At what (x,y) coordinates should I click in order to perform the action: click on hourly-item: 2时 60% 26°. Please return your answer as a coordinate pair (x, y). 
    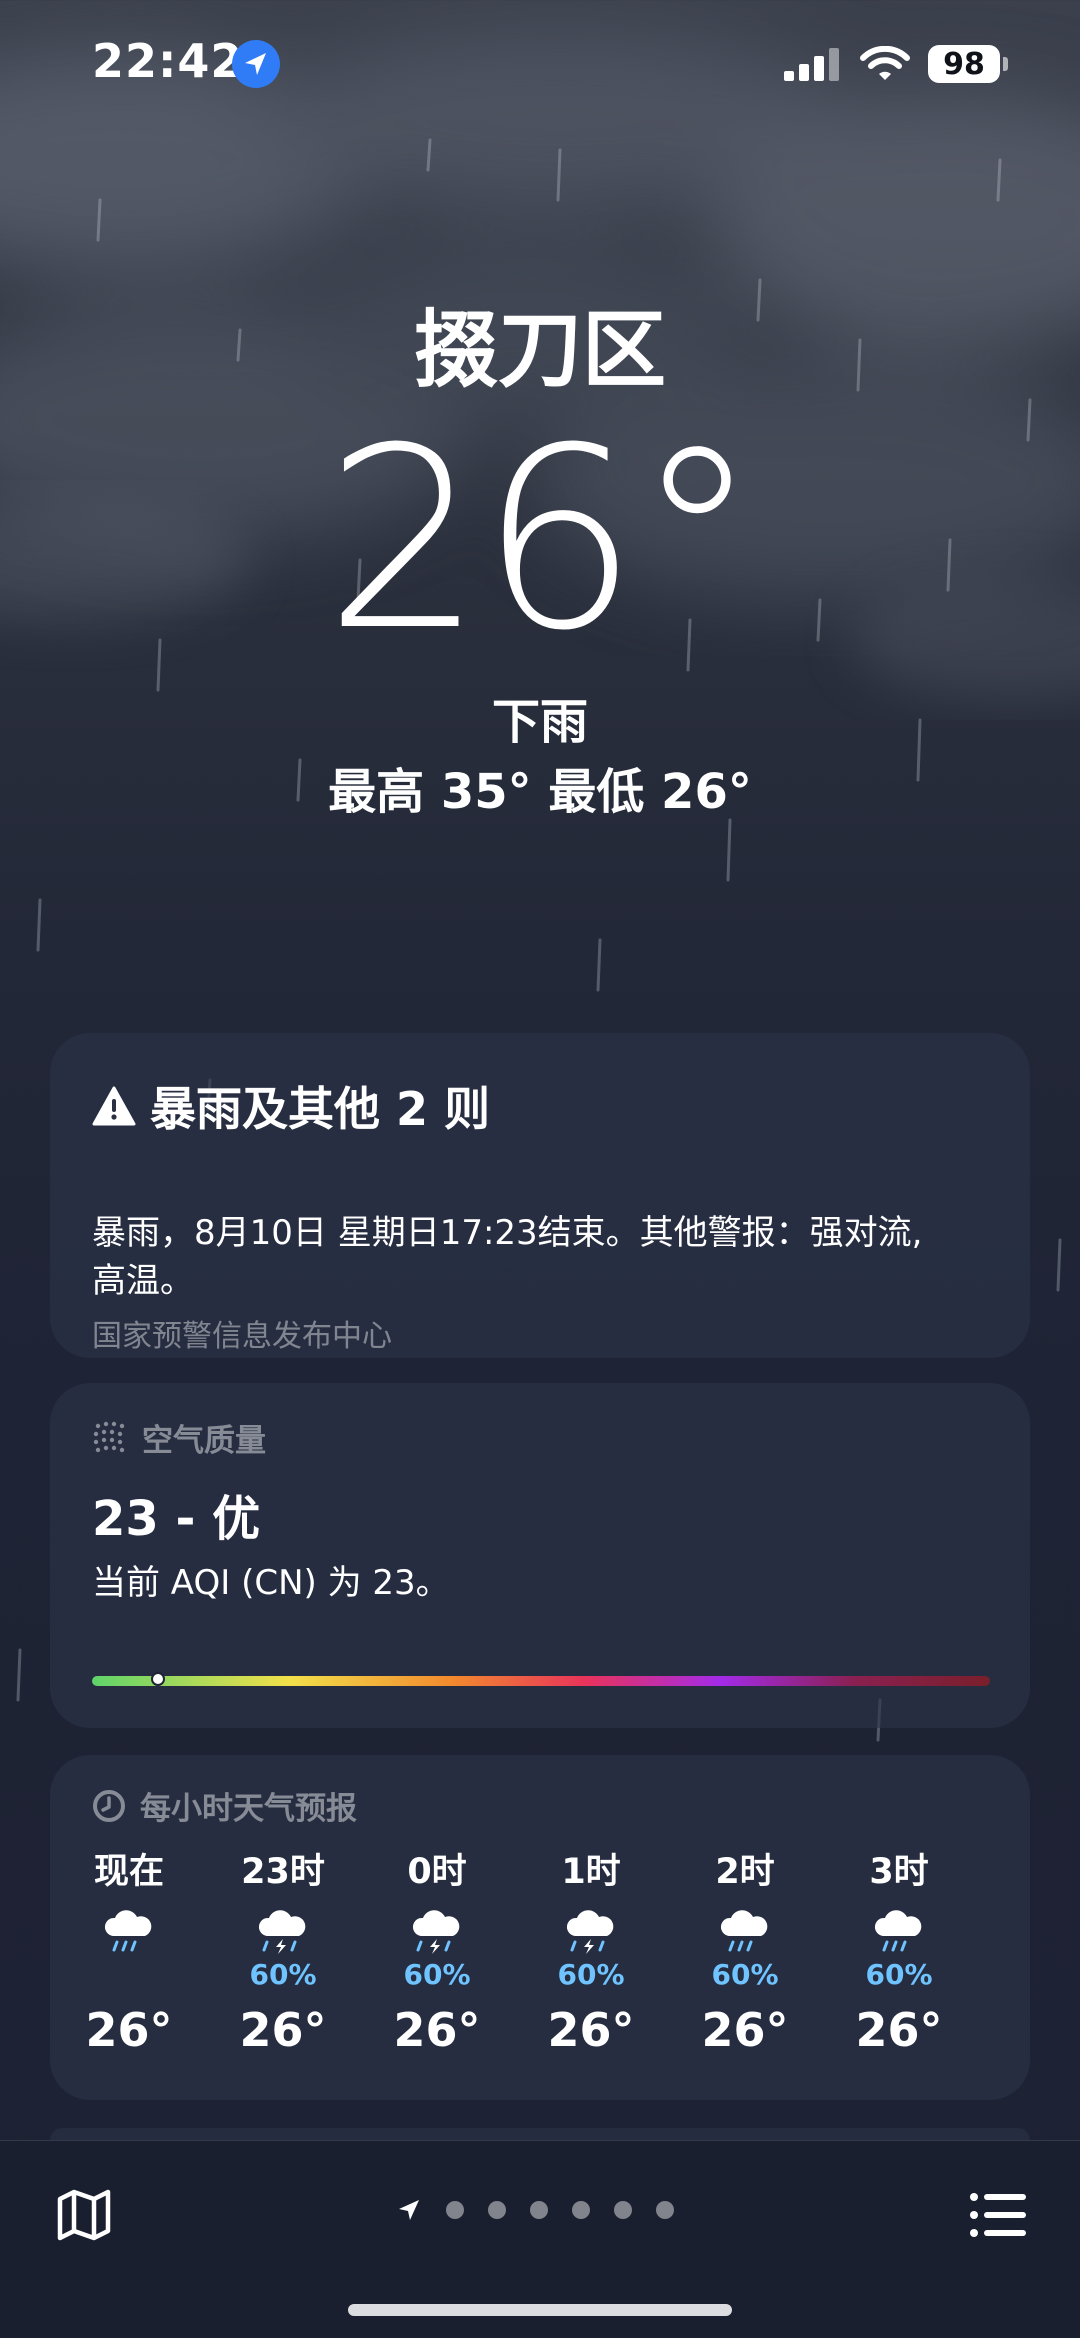
    Looking at the image, I should click on (745, 1954).